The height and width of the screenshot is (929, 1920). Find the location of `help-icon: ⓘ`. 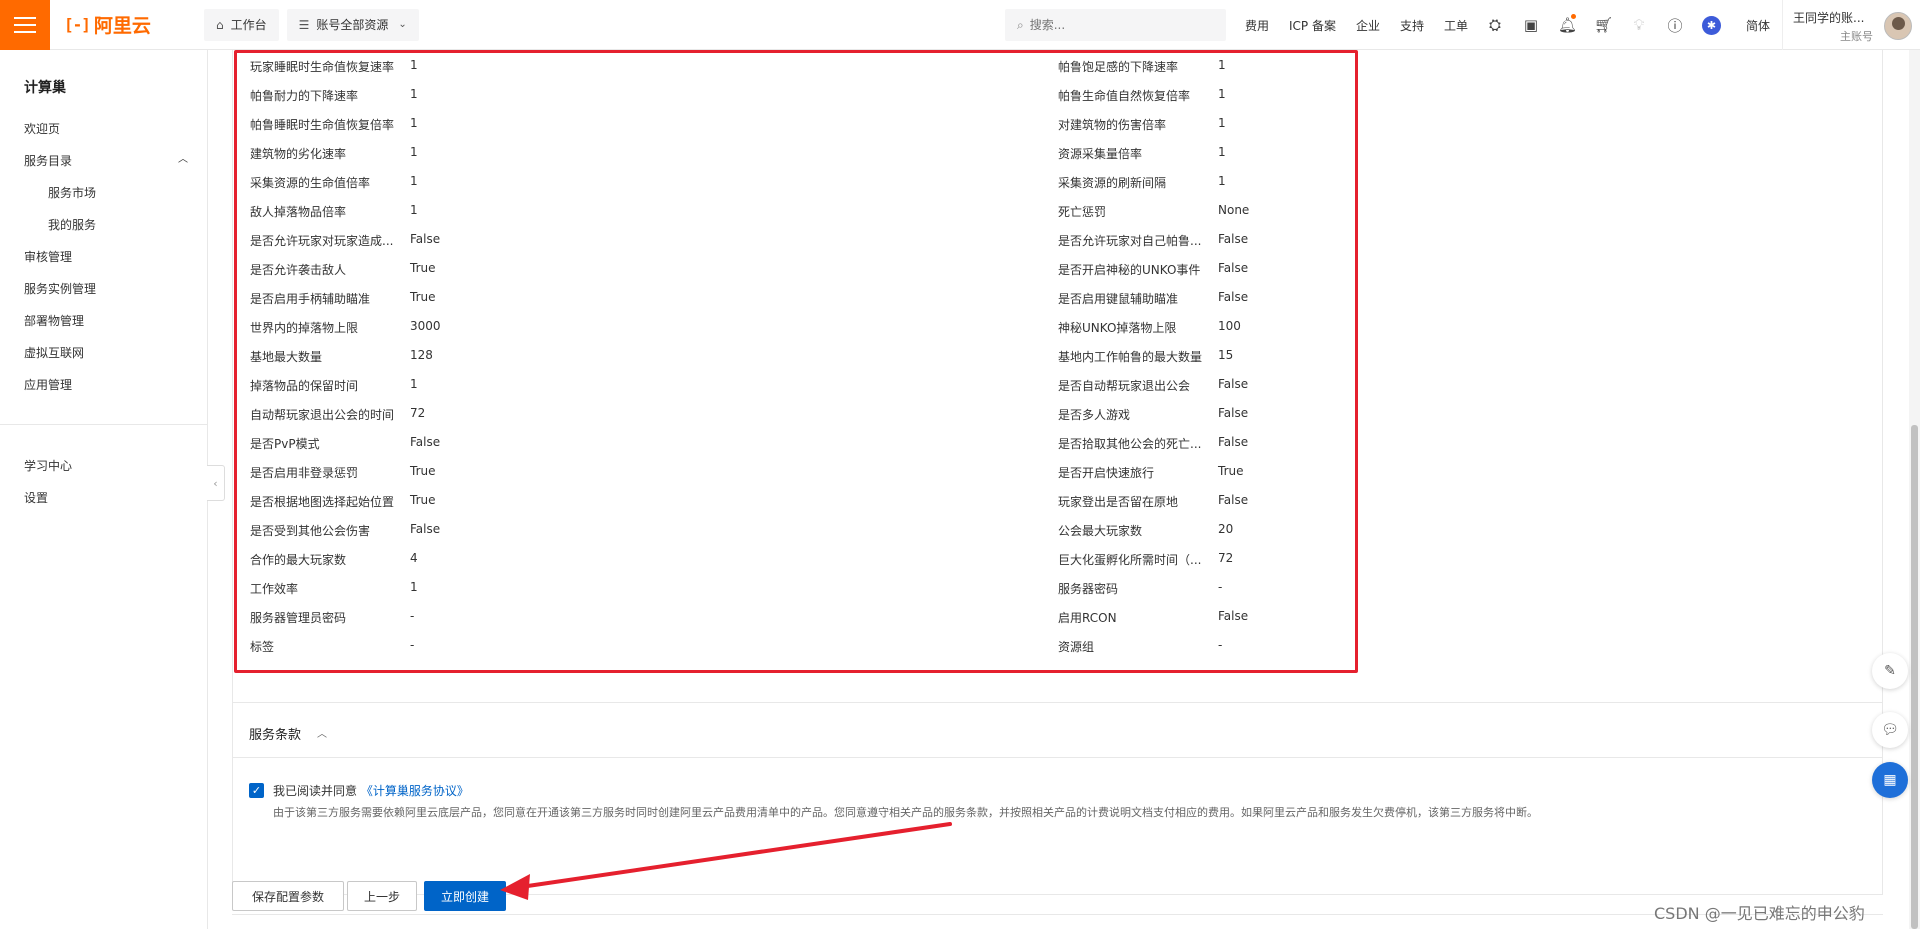

help-icon: ⓘ is located at coordinates (1675, 25).